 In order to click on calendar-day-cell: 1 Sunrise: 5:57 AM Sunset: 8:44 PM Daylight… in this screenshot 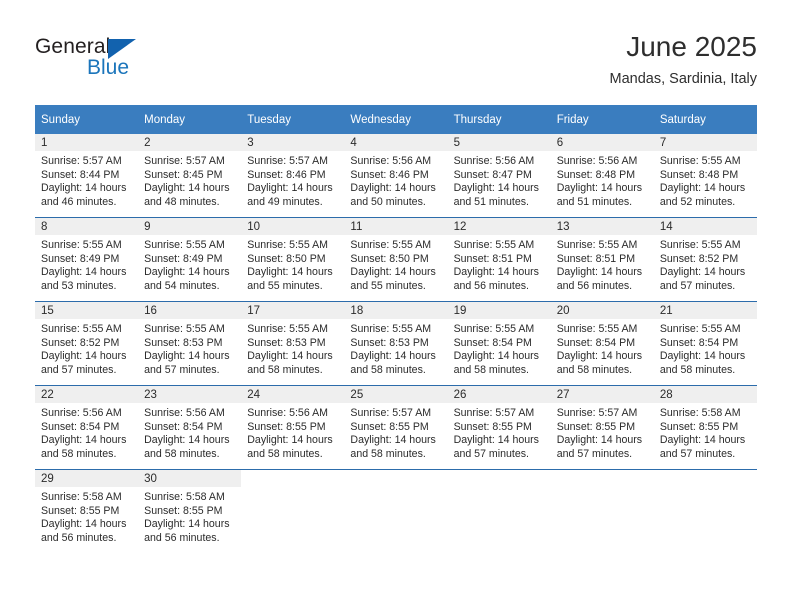, I will do `click(87, 176)`.